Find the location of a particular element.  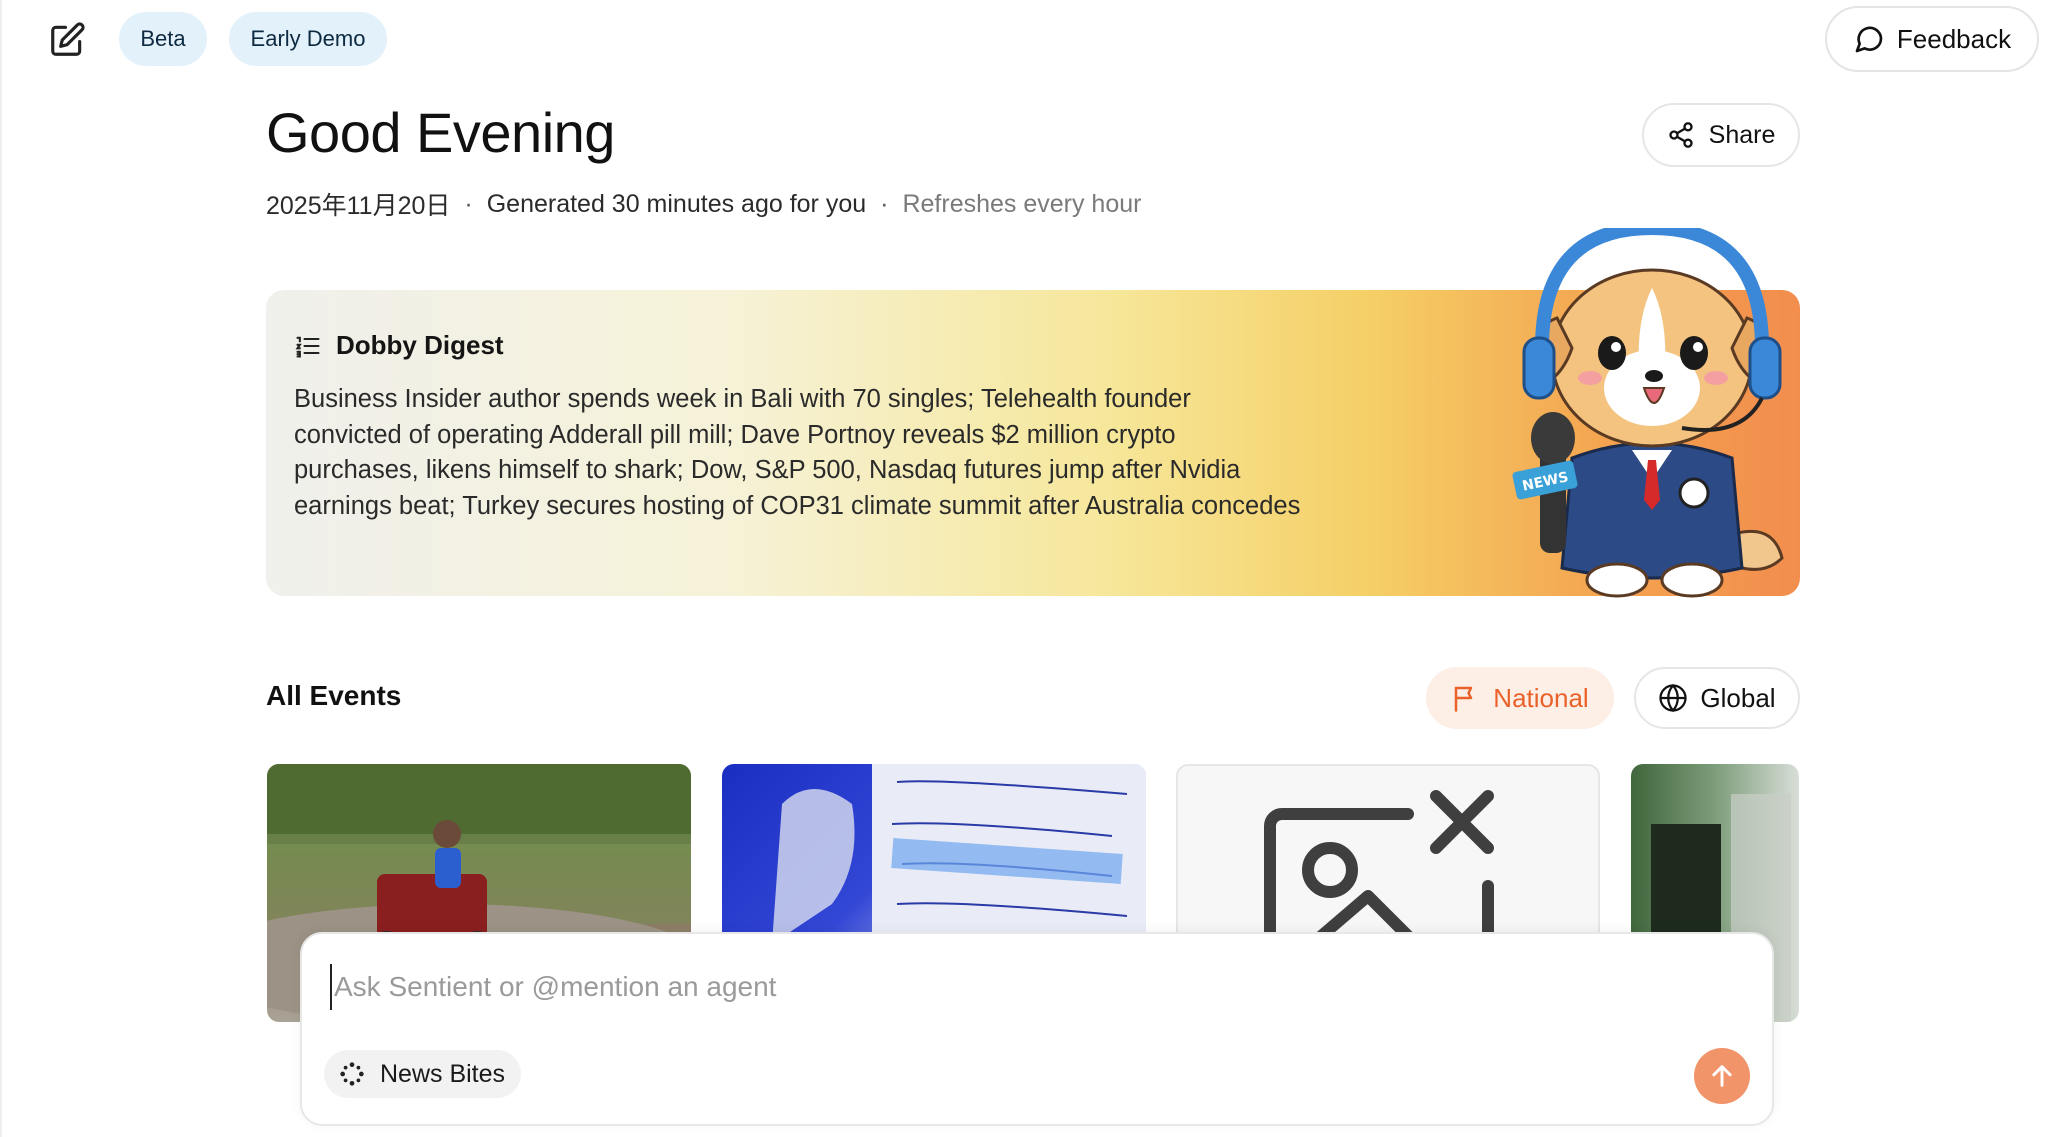

news-bites-label: News Bites is located at coordinates (443, 1073).